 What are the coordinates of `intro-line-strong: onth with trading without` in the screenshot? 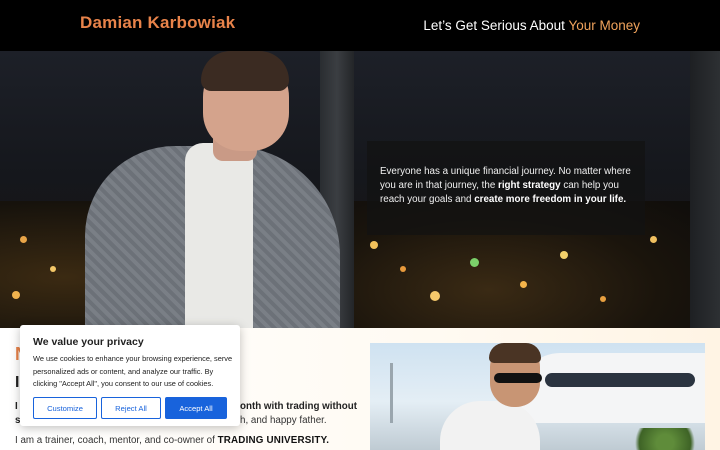 It's located at (298, 406).